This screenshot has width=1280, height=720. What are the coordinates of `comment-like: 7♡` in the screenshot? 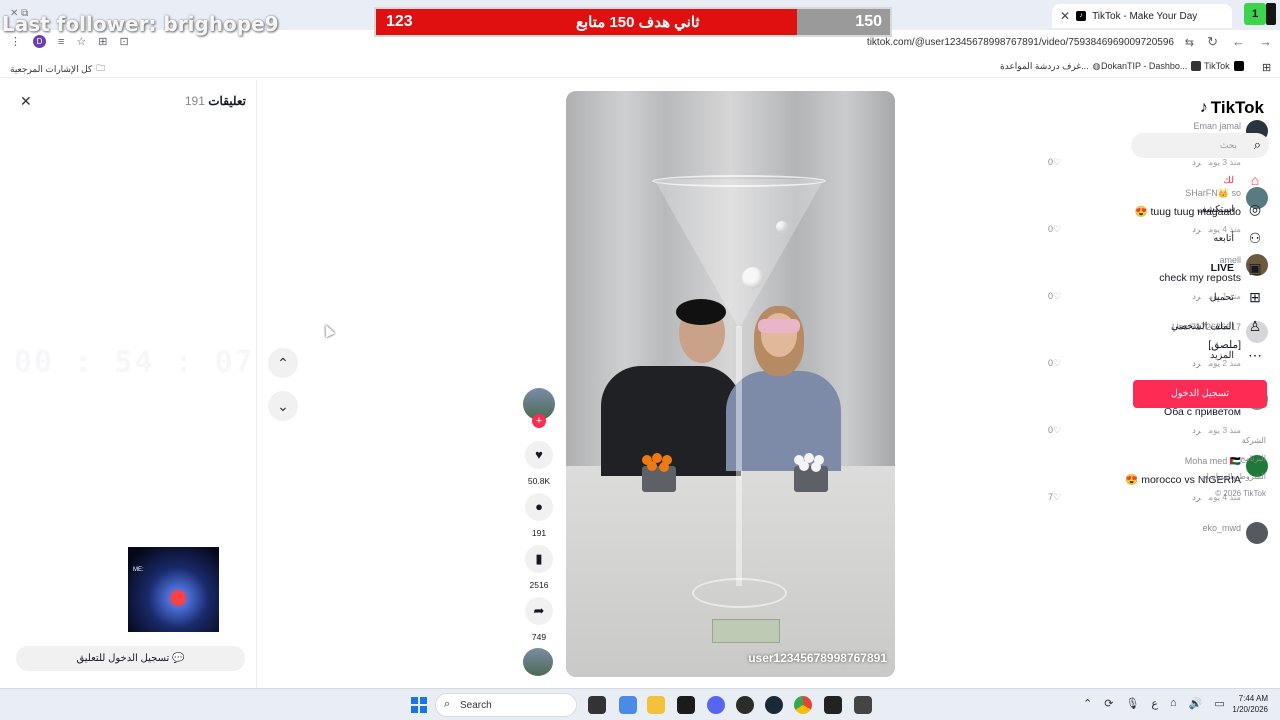 It's located at (1054, 497).